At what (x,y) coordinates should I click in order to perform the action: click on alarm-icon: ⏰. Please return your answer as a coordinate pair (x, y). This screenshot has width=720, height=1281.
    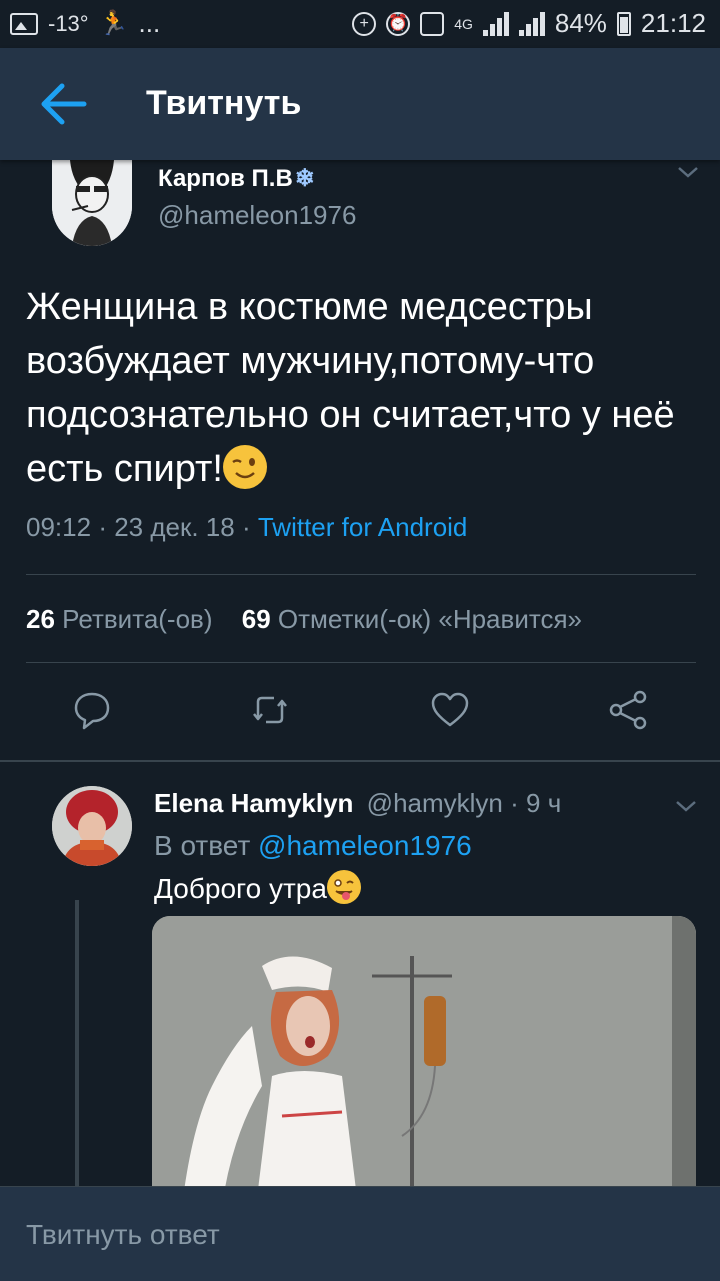
    Looking at the image, I should click on (398, 23).